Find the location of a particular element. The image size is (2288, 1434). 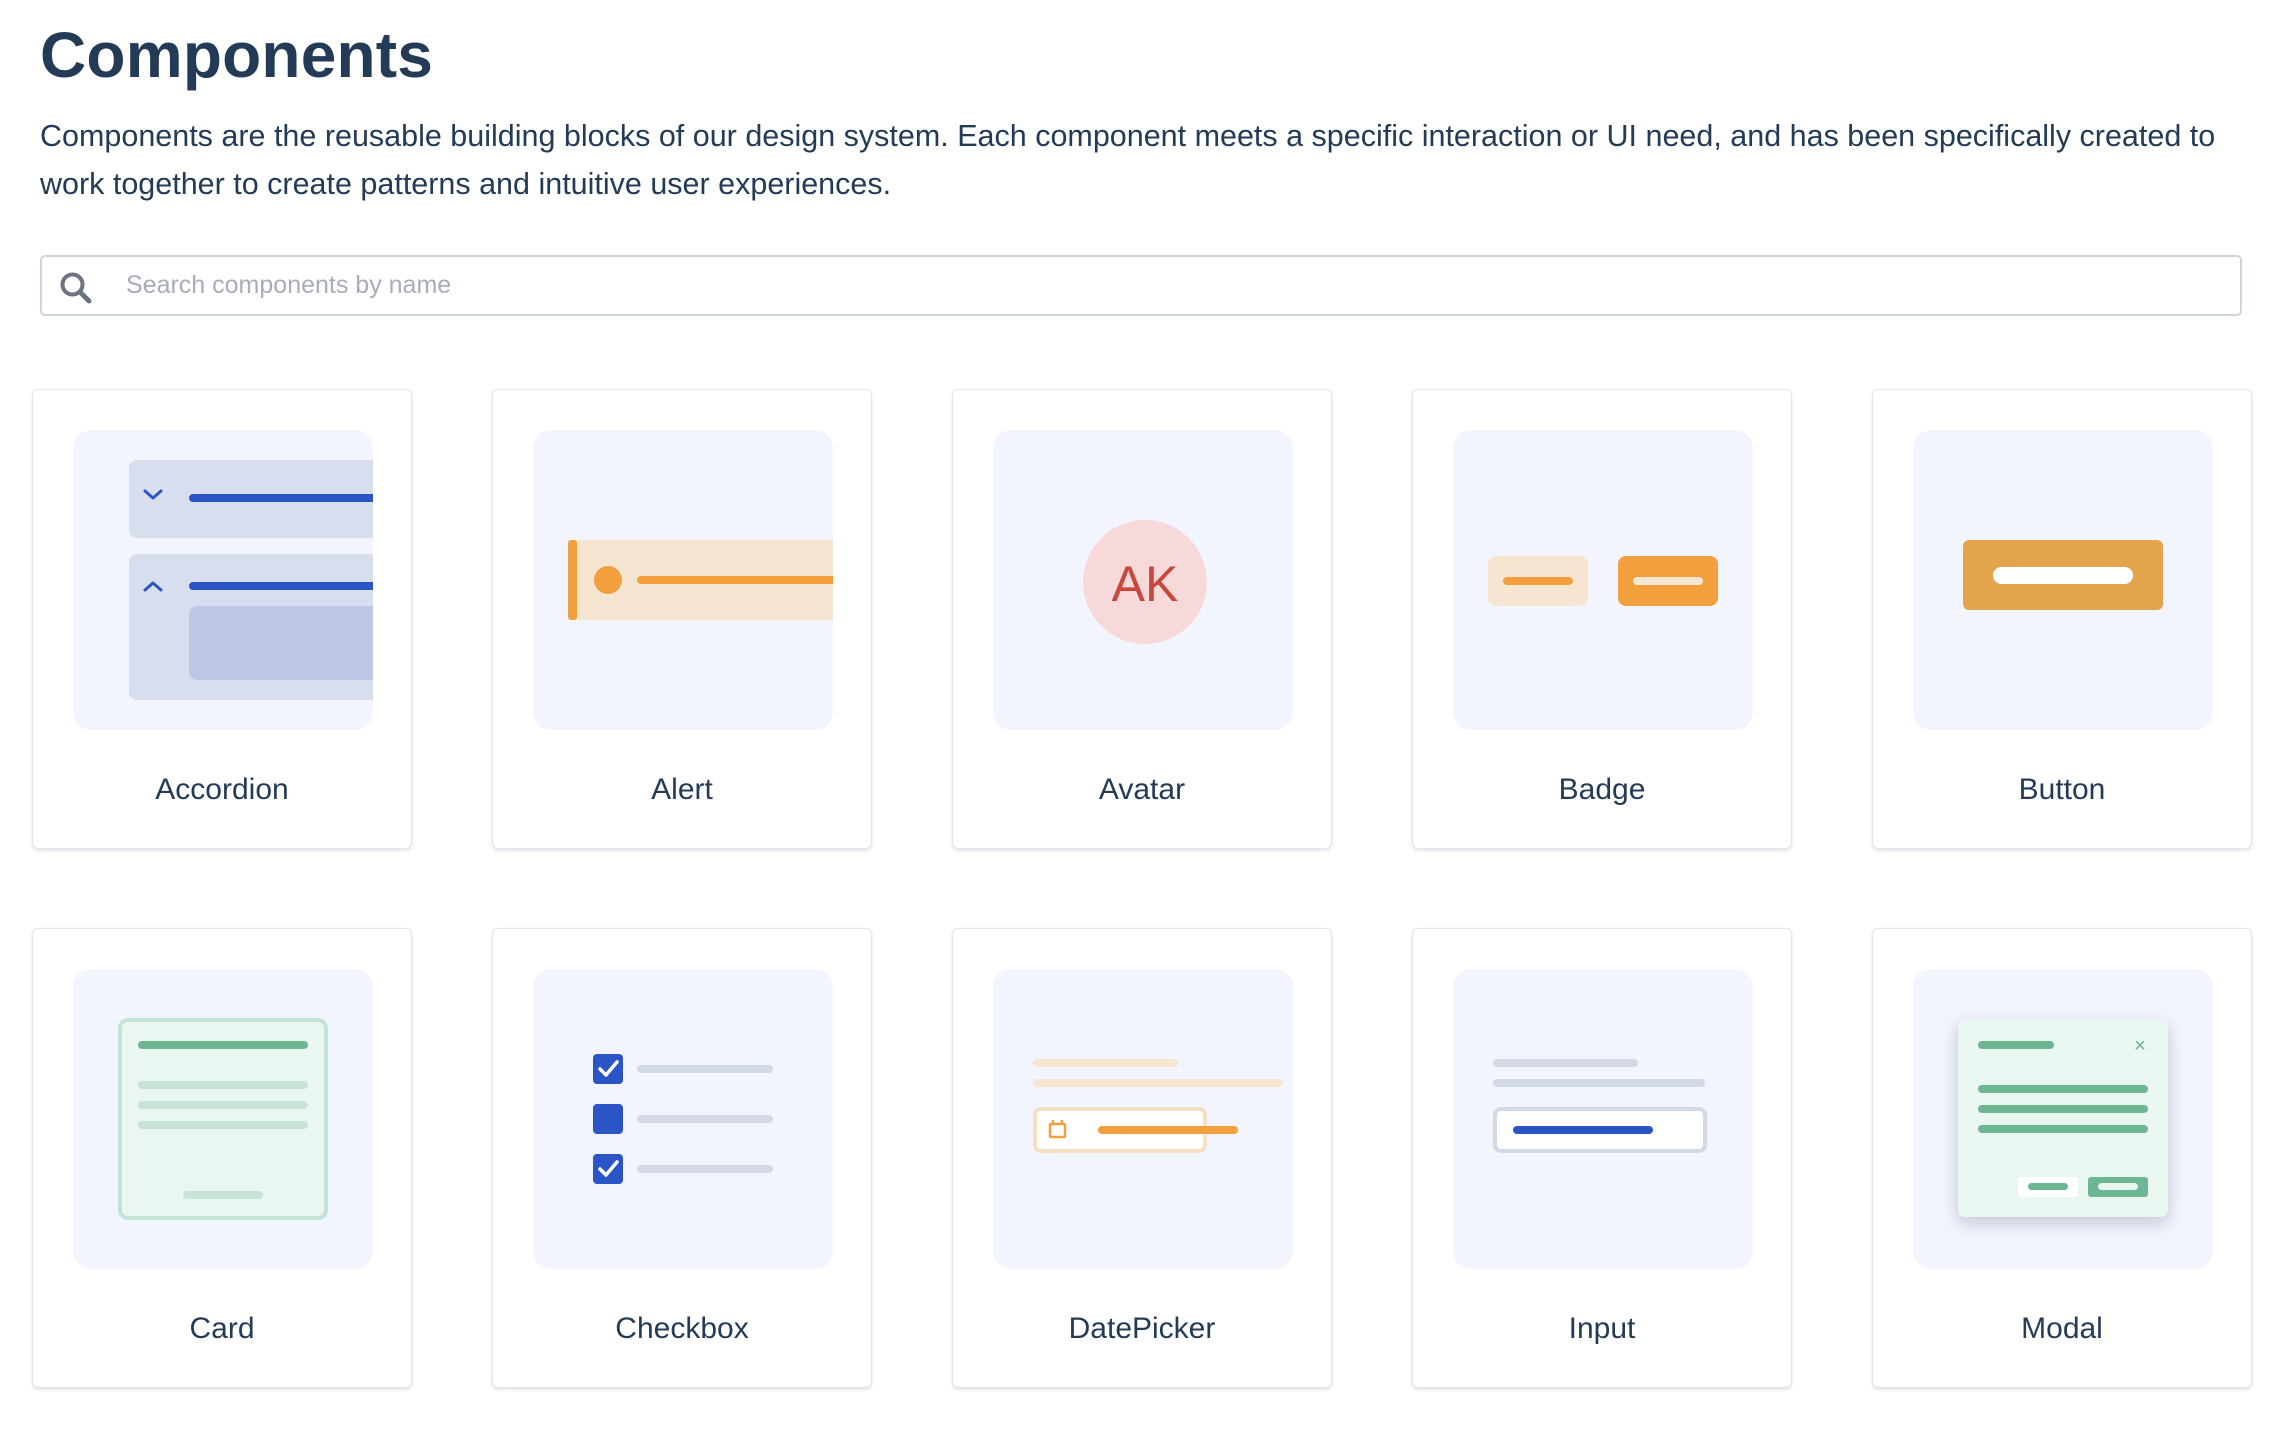

card-title: Alert is located at coordinates (682, 789).